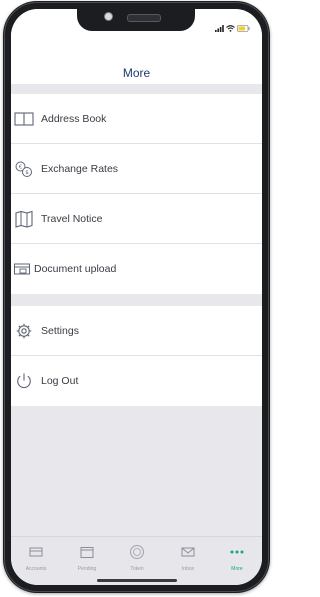  What do you see at coordinates (188, 557) in the screenshot?
I see `tab-inbox: Inbox` at bounding box center [188, 557].